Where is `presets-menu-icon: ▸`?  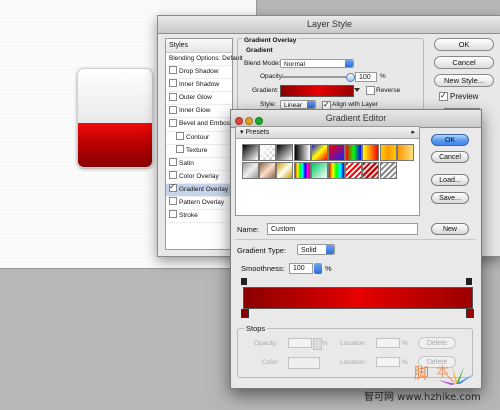
presets-menu-icon: ▸ is located at coordinates (413, 132).